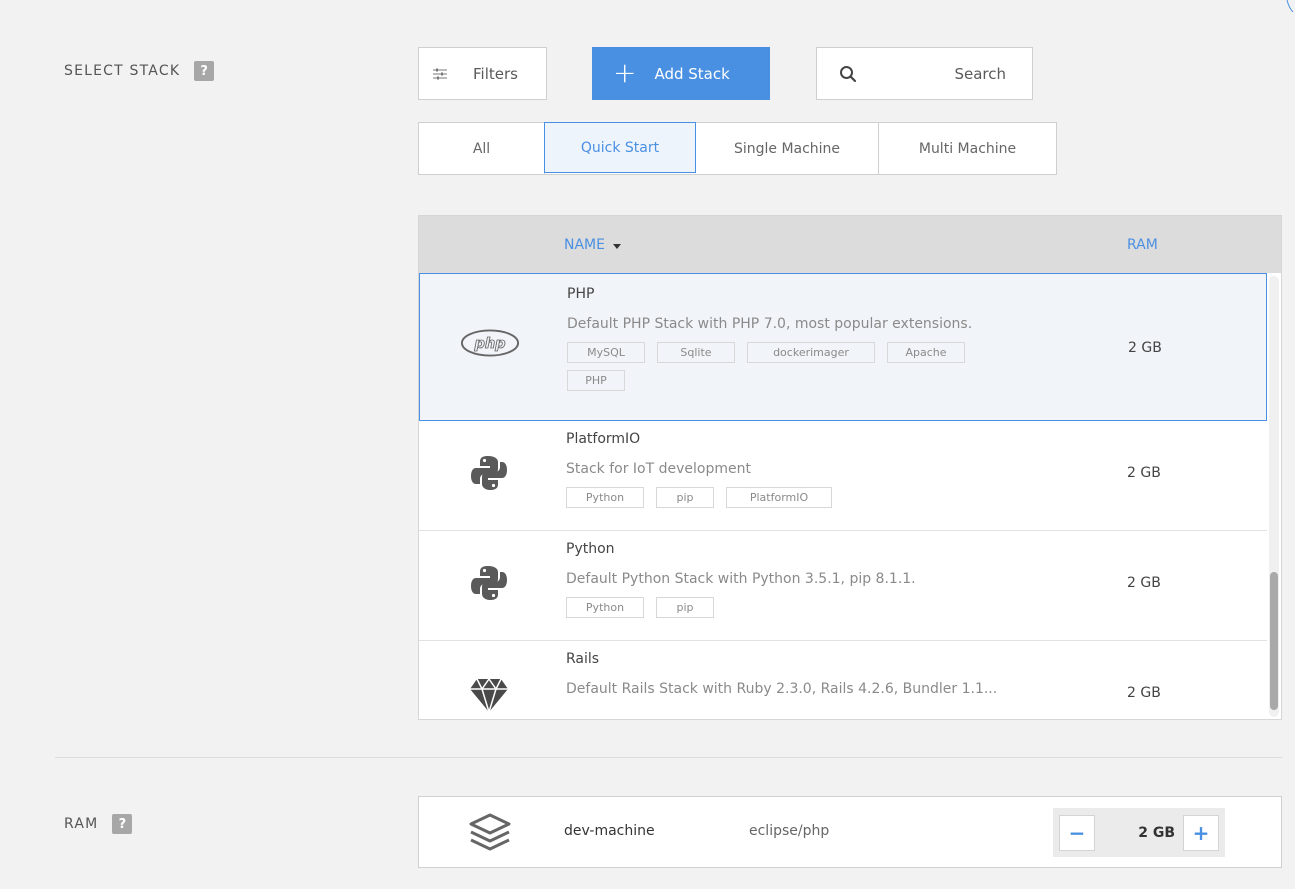 The height and width of the screenshot is (889, 1295). Describe the element at coordinates (620, 147) in the screenshot. I see `tab-quick-start: Quick Start` at that location.